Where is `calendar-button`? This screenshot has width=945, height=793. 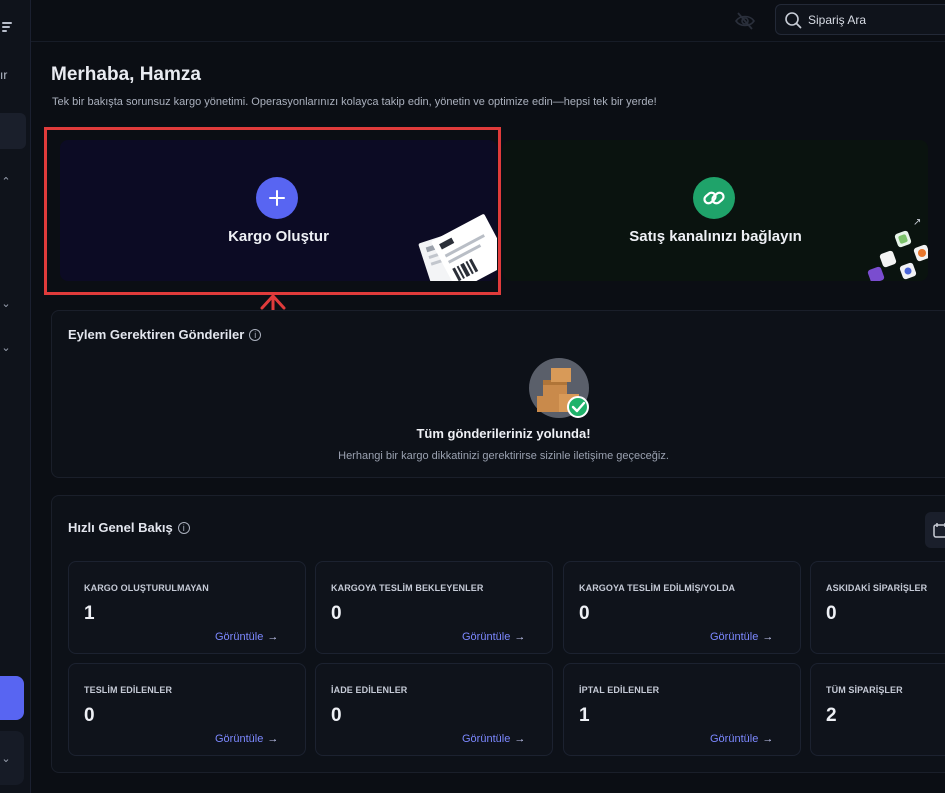 calendar-button is located at coordinates (935, 530).